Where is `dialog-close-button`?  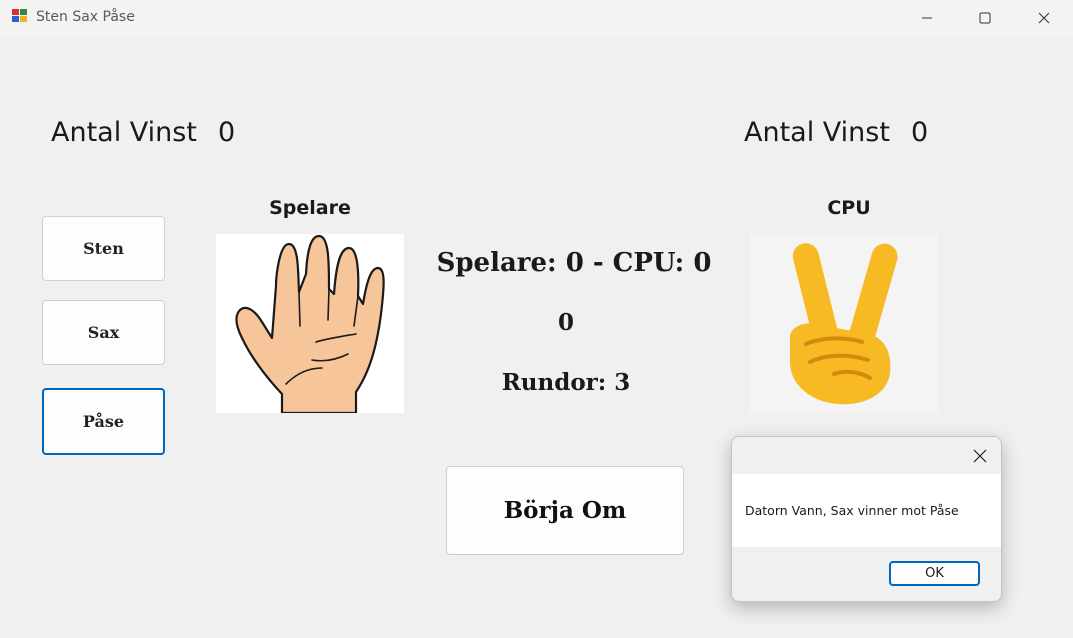
dialog-close-button is located at coordinates (980, 456).